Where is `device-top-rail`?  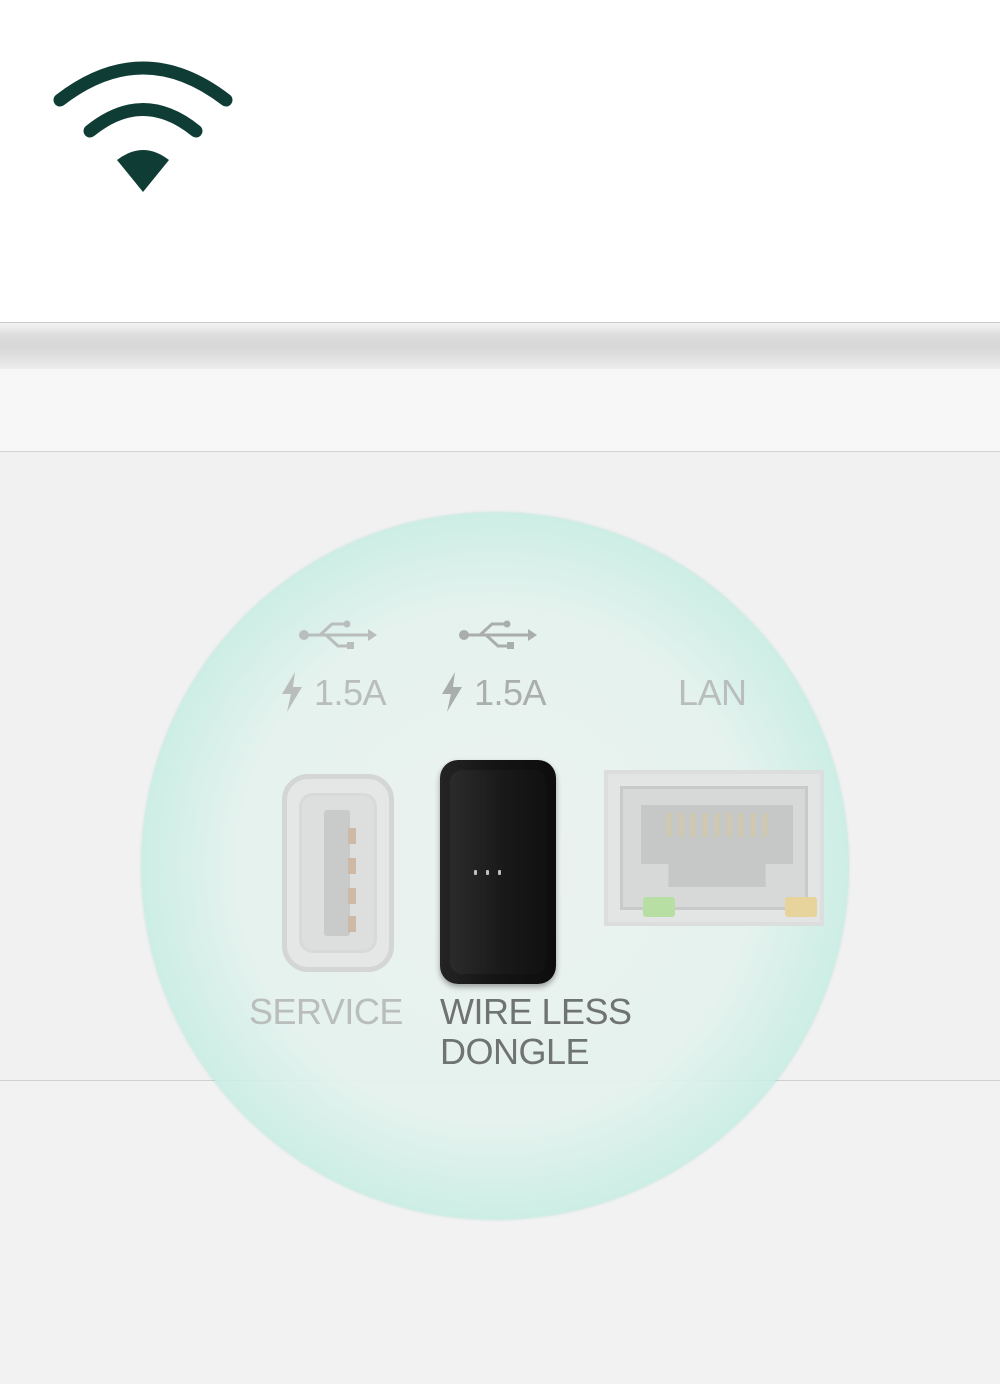
device-top-rail is located at coordinates (500, 346).